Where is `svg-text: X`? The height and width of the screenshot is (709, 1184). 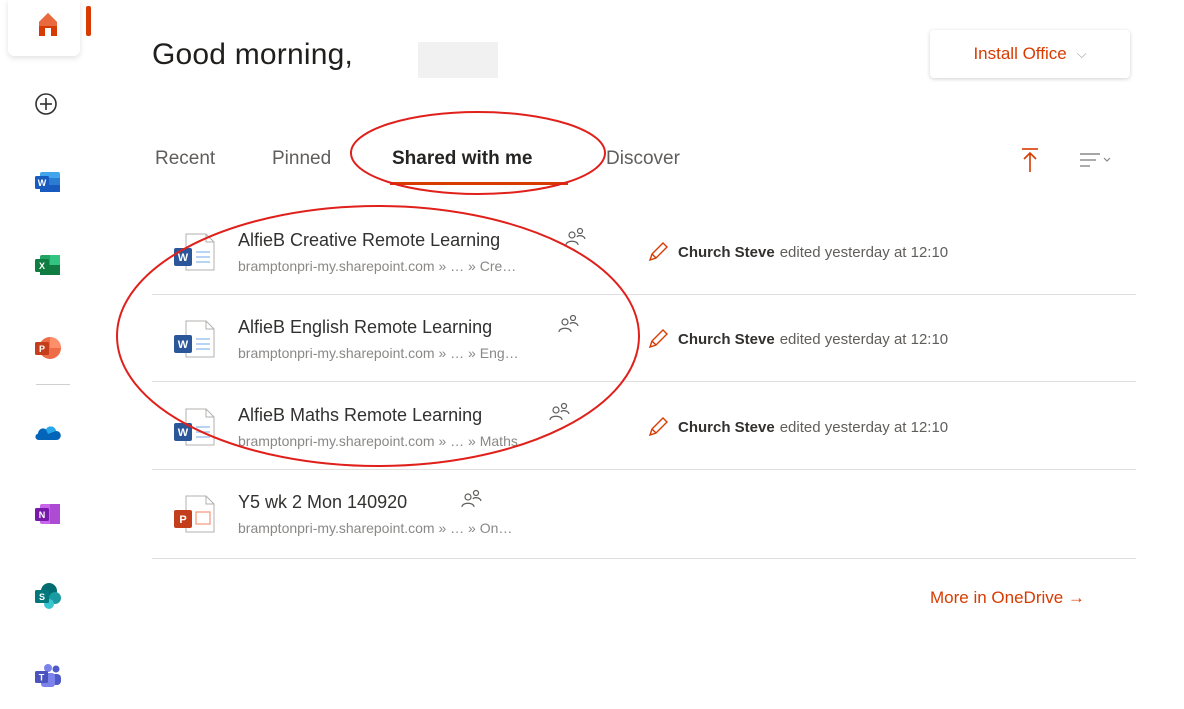 svg-text: X is located at coordinates (42, 266).